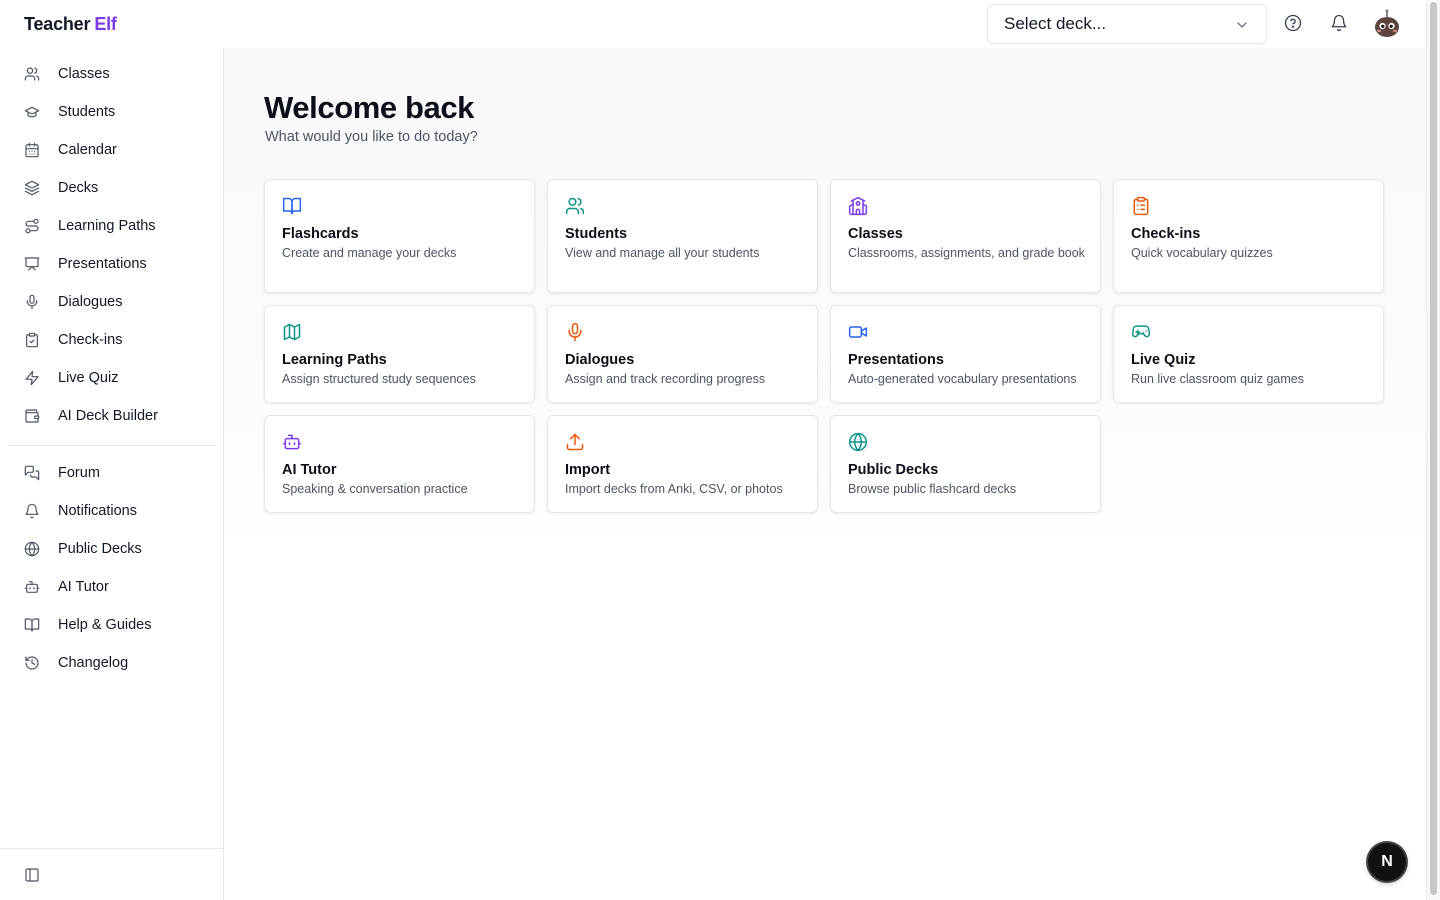 The width and height of the screenshot is (1440, 900). I want to click on bell-icon, so click(1339, 23).